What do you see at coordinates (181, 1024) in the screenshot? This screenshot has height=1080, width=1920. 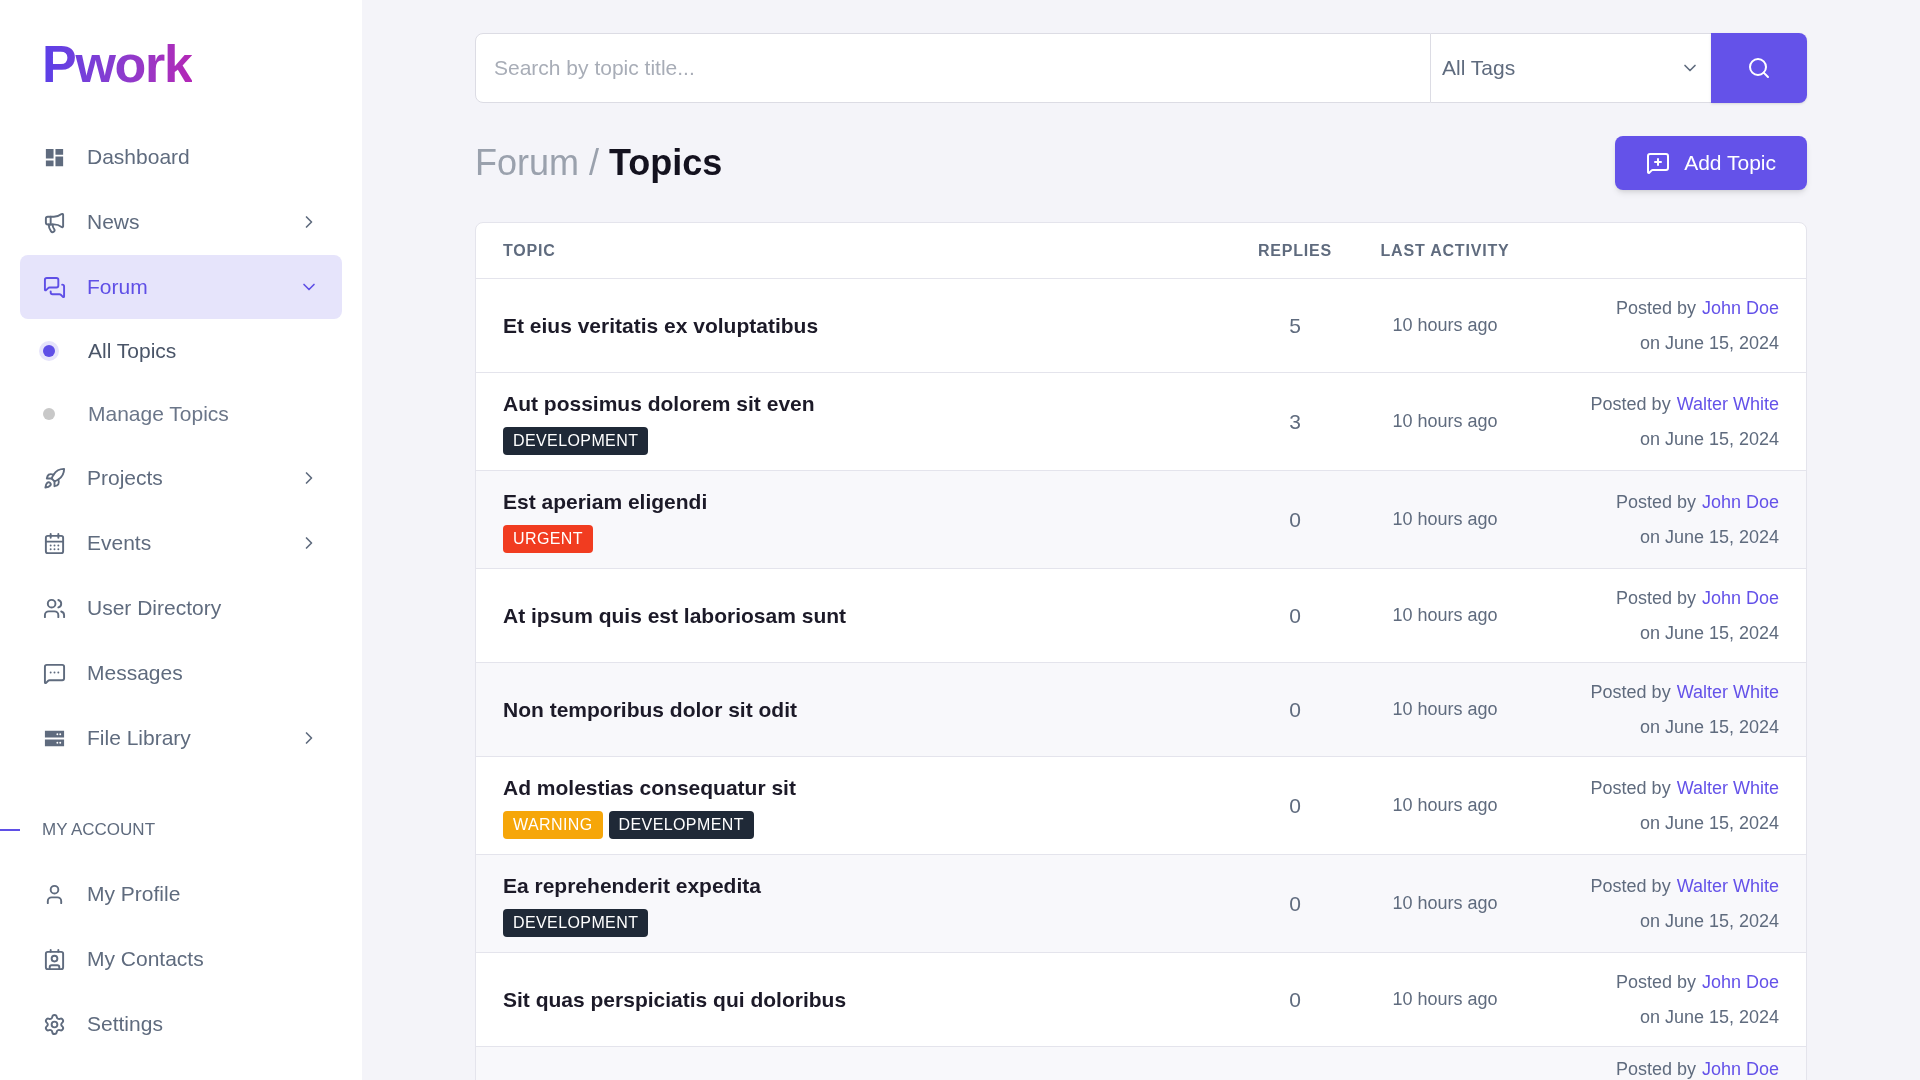 I see `nav-item: Settings` at bounding box center [181, 1024].